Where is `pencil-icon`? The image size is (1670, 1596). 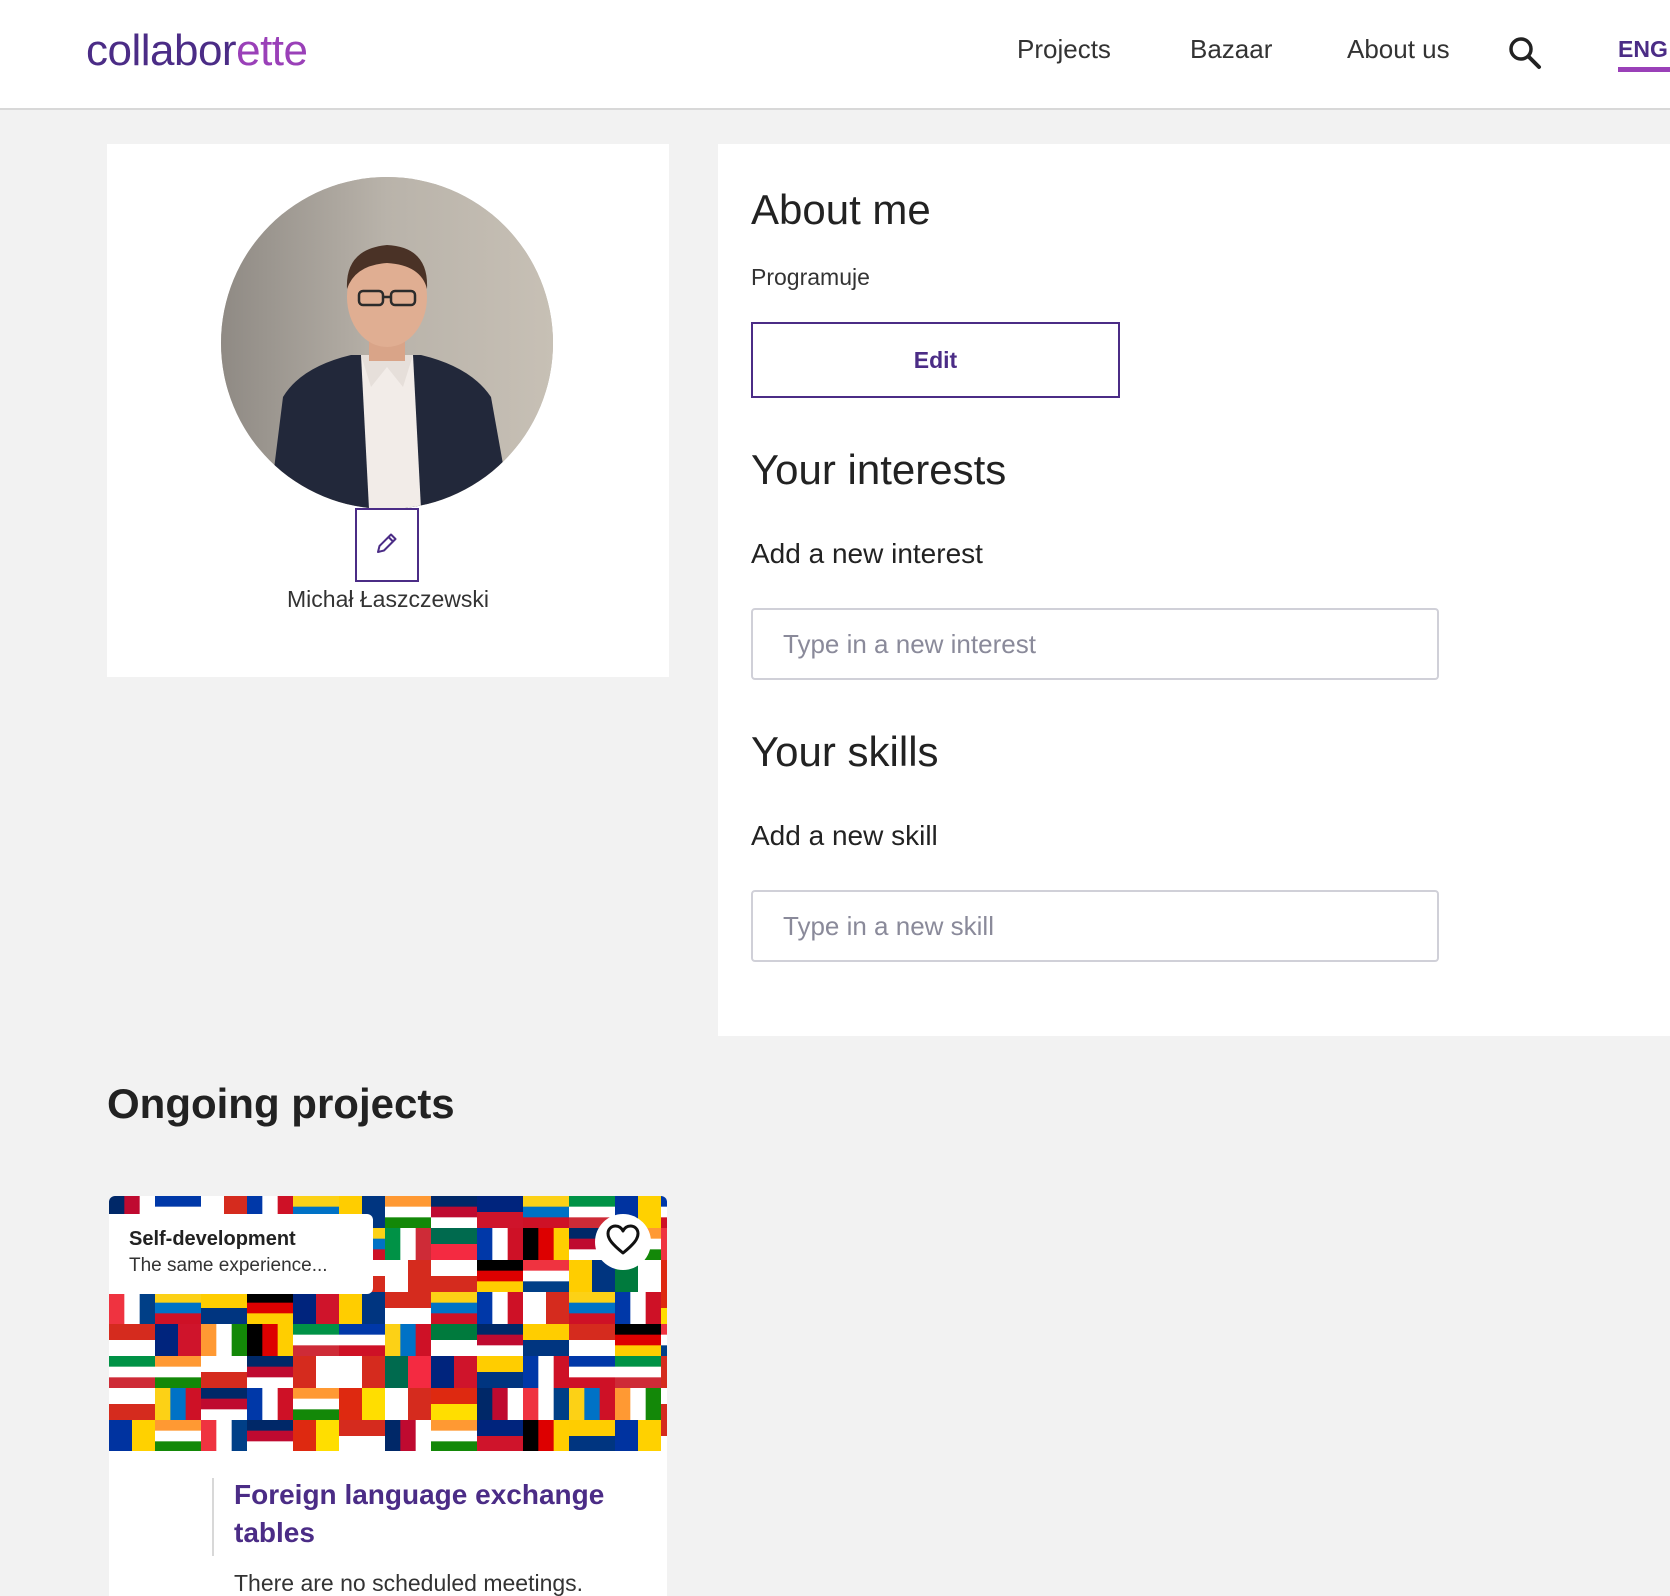
pencil-icon is located at coordinates (387, 545).